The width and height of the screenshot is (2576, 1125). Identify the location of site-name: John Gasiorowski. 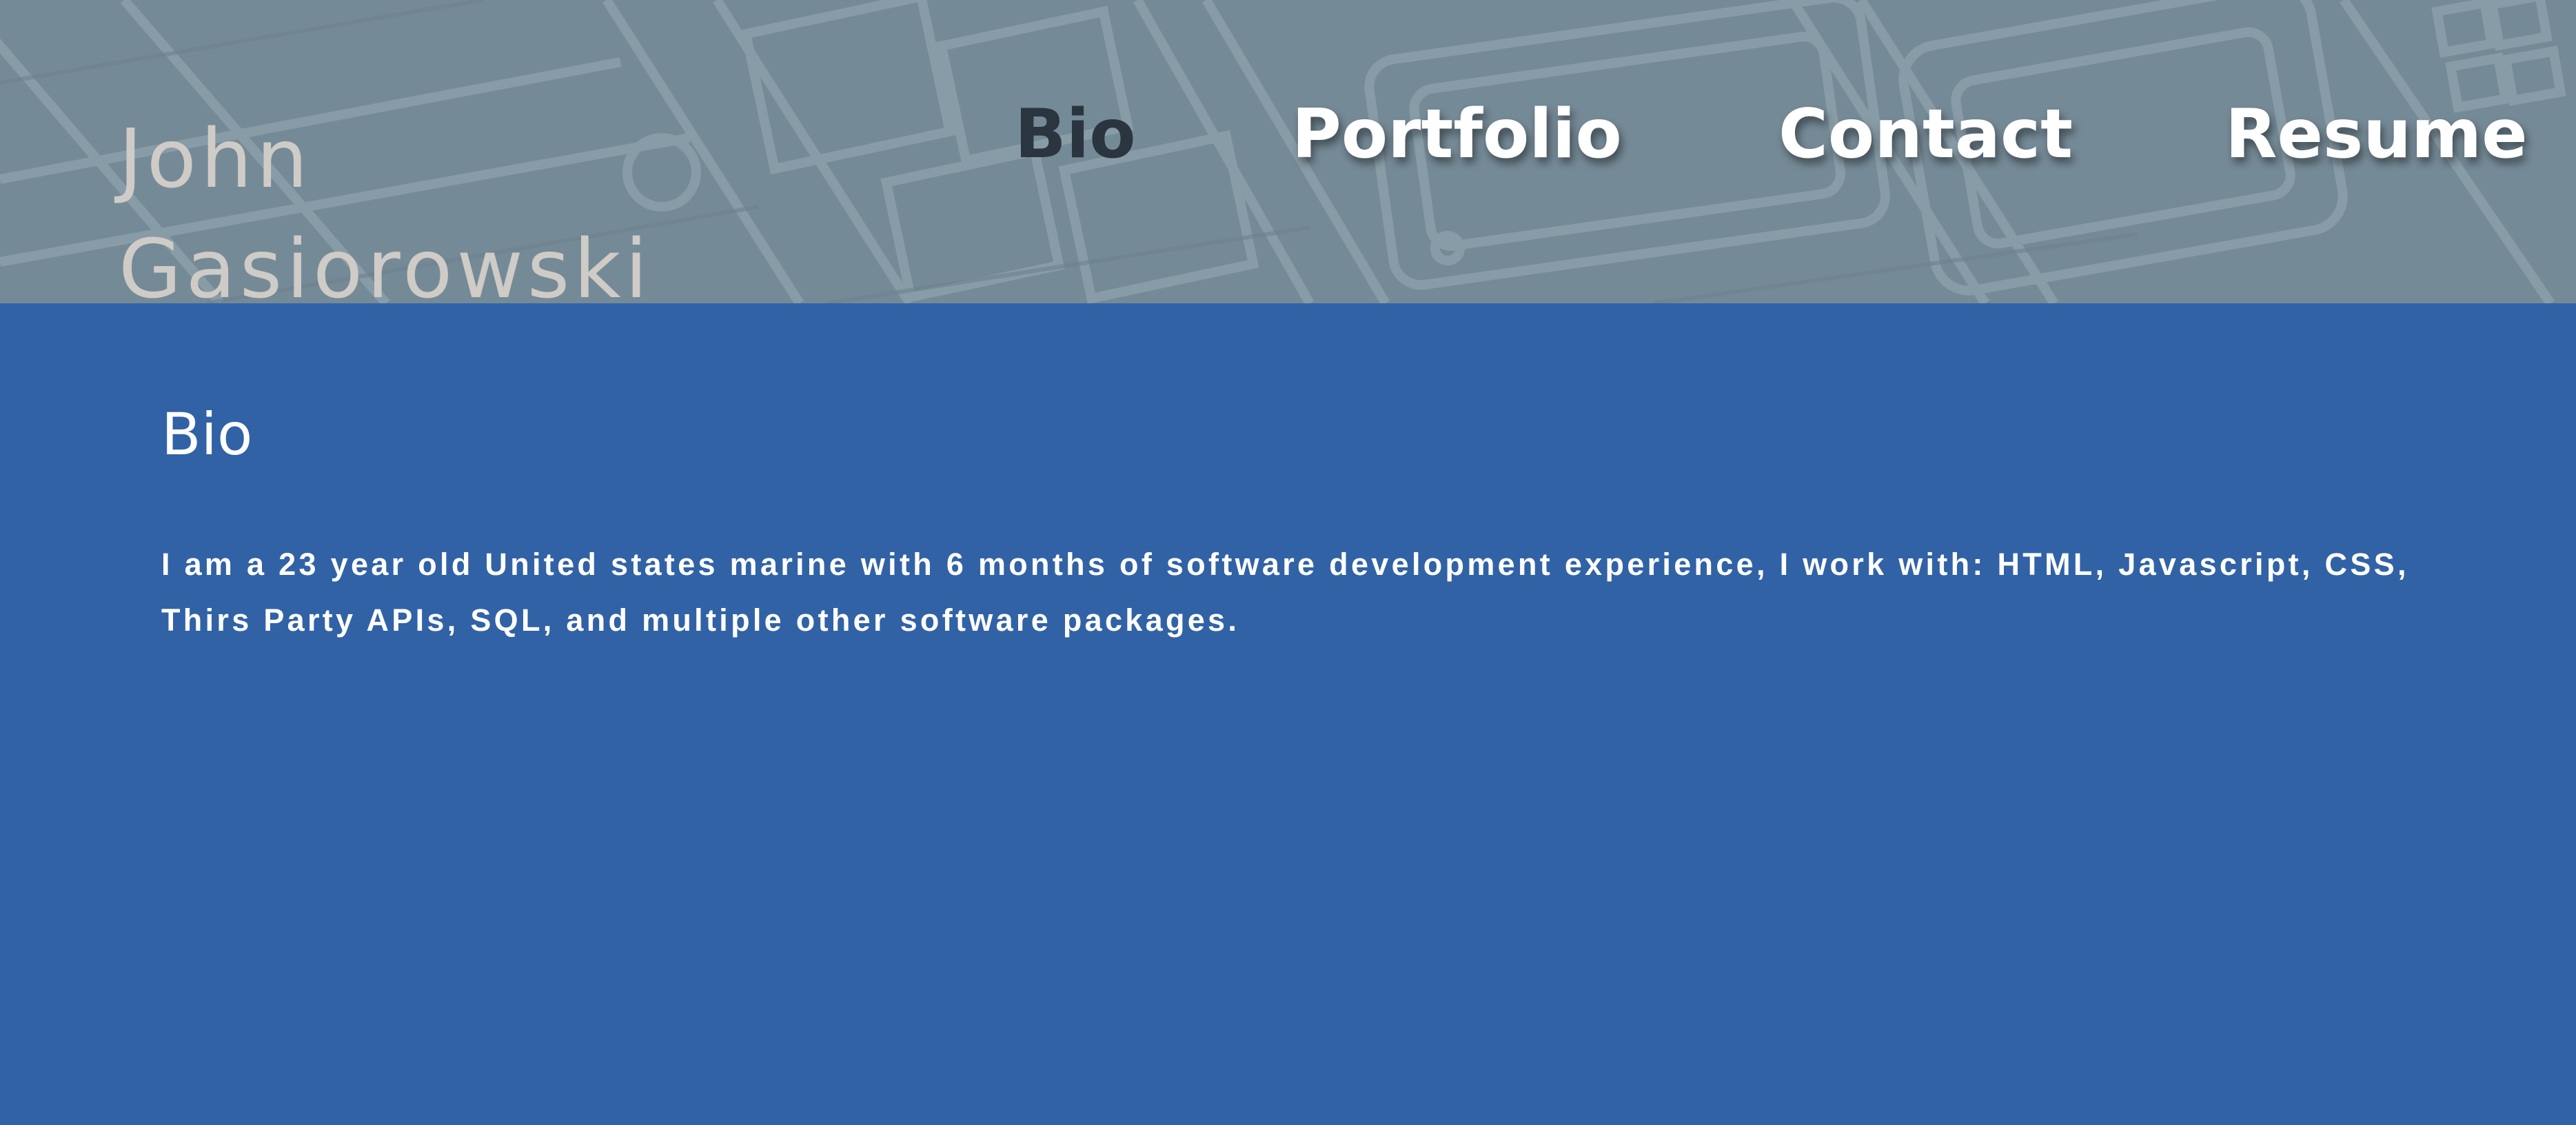
(394, 203).